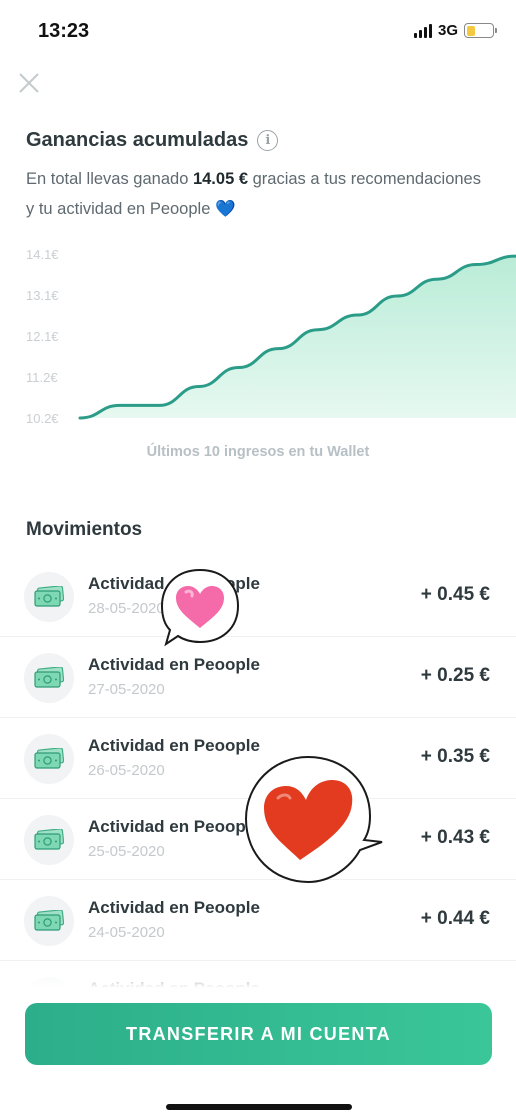  Describe the element at coordinates (455, 675) in the screenshot. I see `movement-amount: + 0.25 €` at that location.